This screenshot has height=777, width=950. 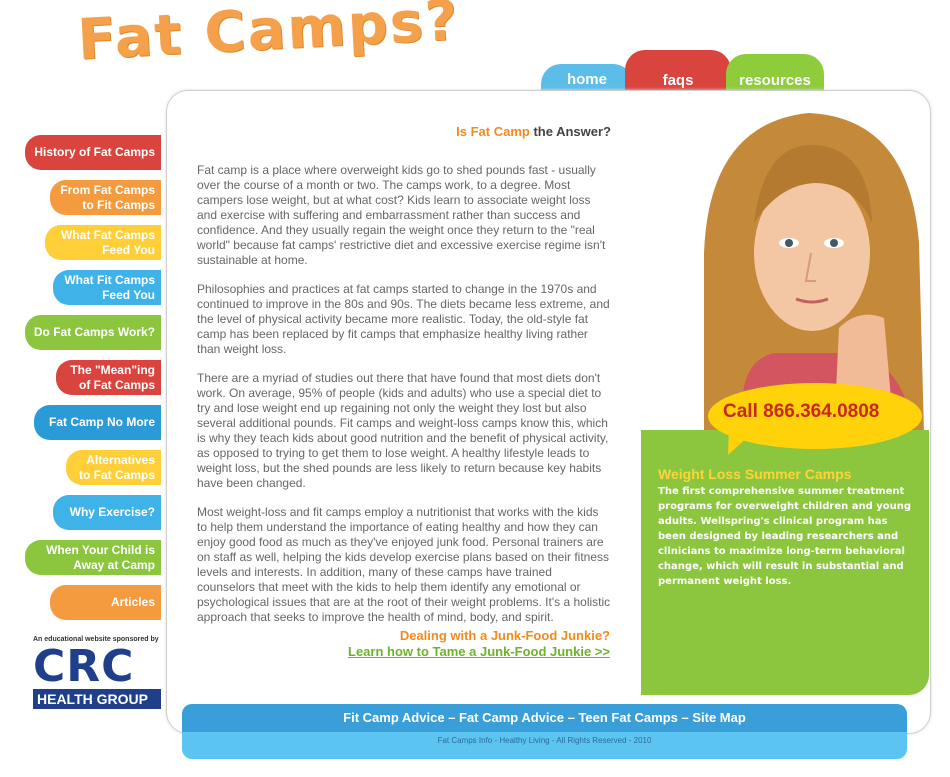 What do you see at coordinates (105, 602) in the screenshot?
I see `sidebar-item-11: Articles` at bounding box center [105, 602].